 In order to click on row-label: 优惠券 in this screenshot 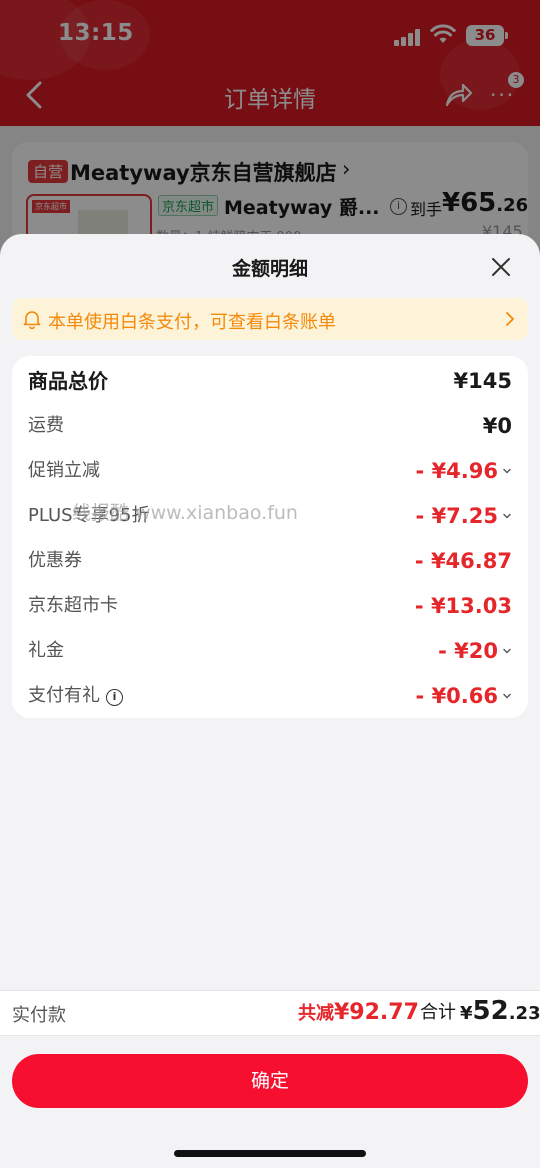, I will do `click(55, 560)`.